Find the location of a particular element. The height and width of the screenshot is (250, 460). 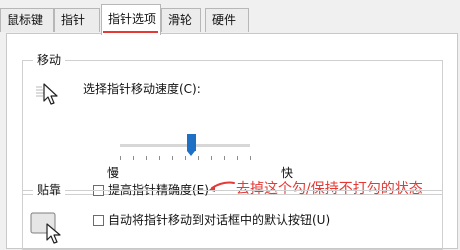

tab-buttons-label: 鼠标键 is located at coordinates (25, 20).